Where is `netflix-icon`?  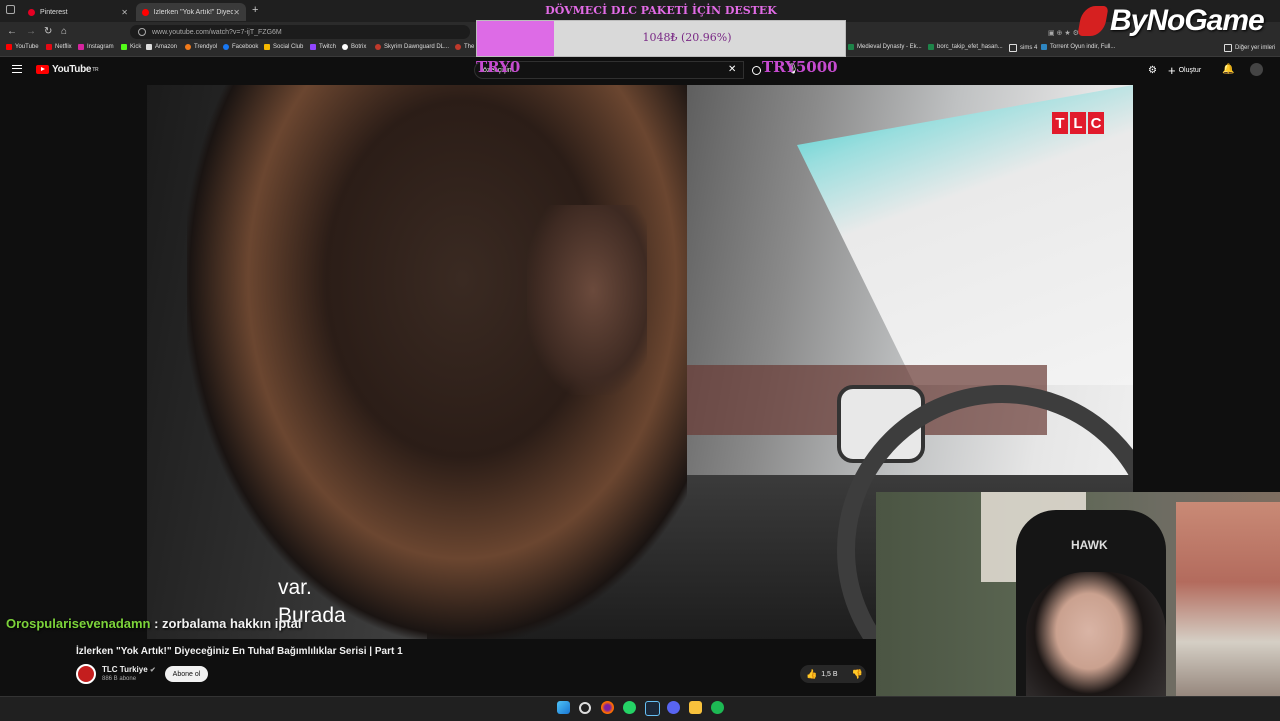
netflix-icon is located at coordinates (49, 47).